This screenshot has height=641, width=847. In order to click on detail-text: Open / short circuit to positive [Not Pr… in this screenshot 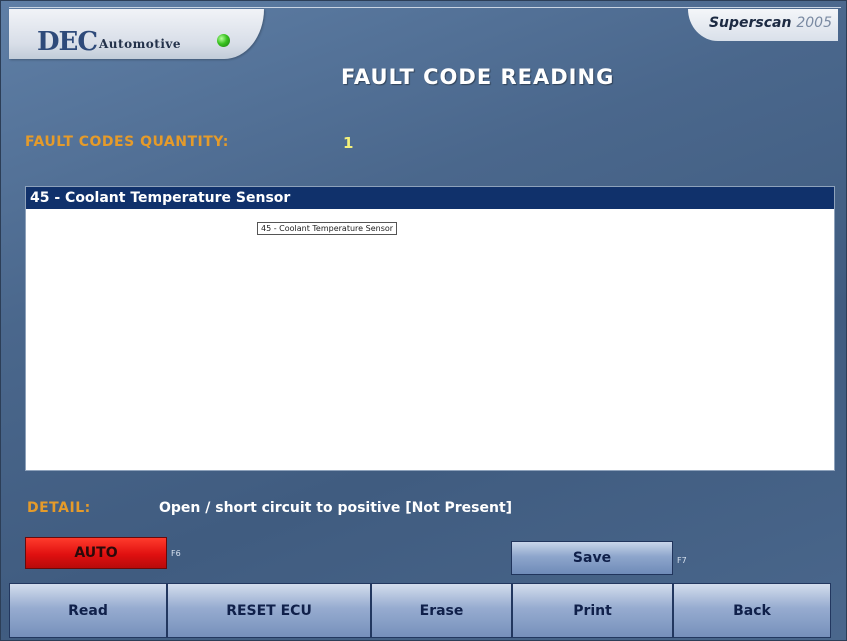, I will do `click(336, 508)`.